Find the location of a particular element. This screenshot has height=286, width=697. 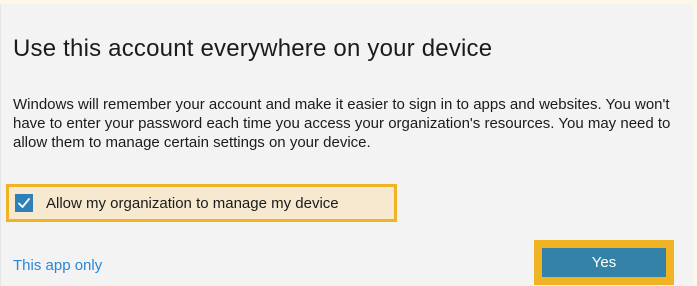

yes-button-highlight: Yes is located at coordinates (604, 262).